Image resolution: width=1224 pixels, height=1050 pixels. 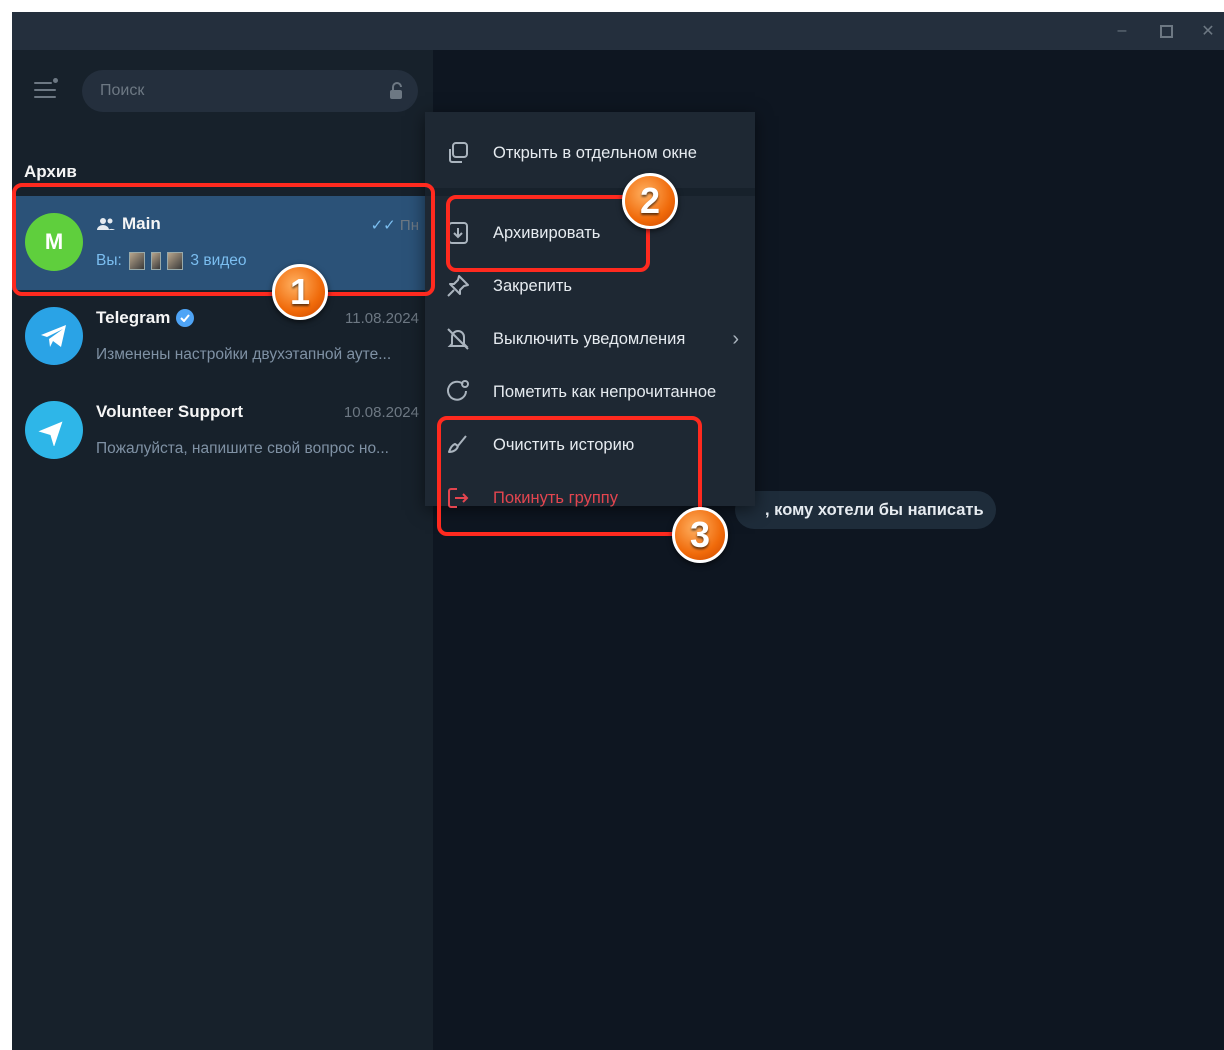 I want to click on step-marker-1: 1, so click(x=300, y=292).